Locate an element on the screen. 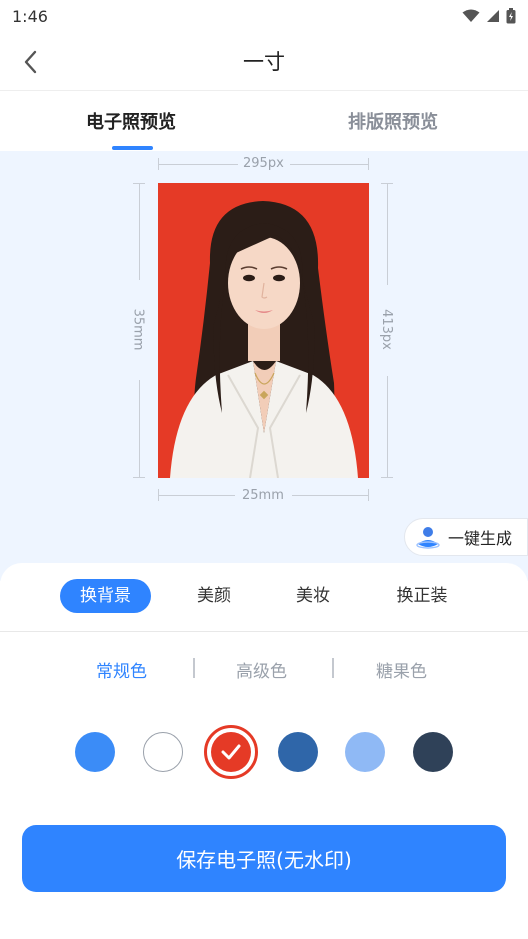 The image size is (528, 939). color-swatch-dark-blue is located at coordinates (298, 752).